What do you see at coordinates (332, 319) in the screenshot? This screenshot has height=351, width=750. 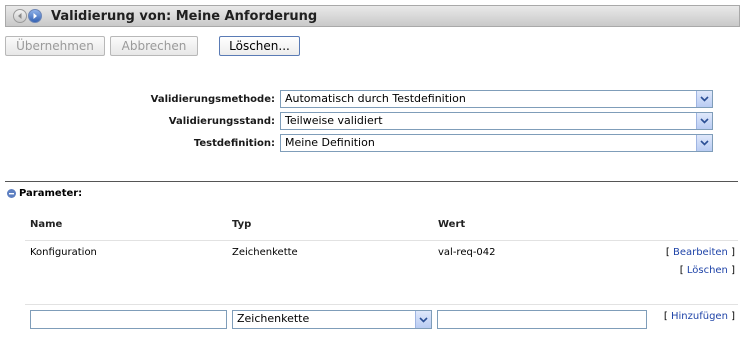 I see `new-param-type-select: Zeichenkette` at bounding box center [332, 319].